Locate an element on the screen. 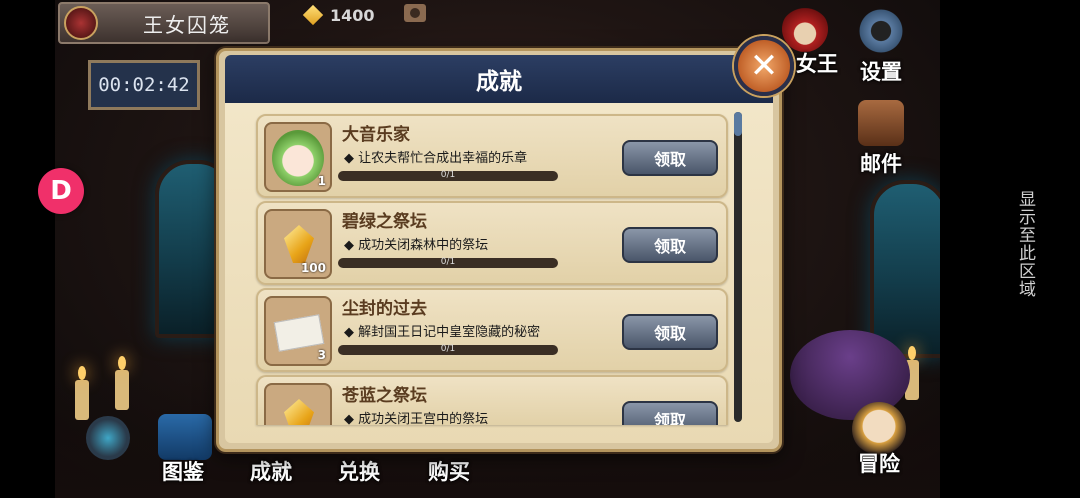 This screenshot has height=498, width=1080. ticket-icon is located at coordinates (299, 333).